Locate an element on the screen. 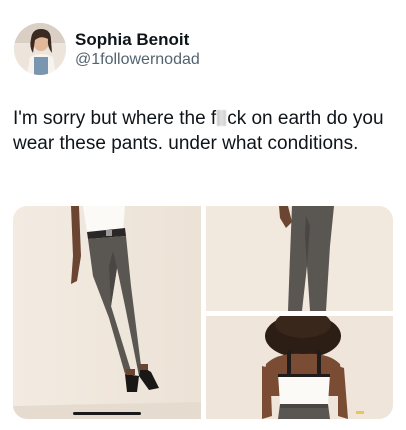  display-name: Sophia Benoit is located at coordinates (132, 40).